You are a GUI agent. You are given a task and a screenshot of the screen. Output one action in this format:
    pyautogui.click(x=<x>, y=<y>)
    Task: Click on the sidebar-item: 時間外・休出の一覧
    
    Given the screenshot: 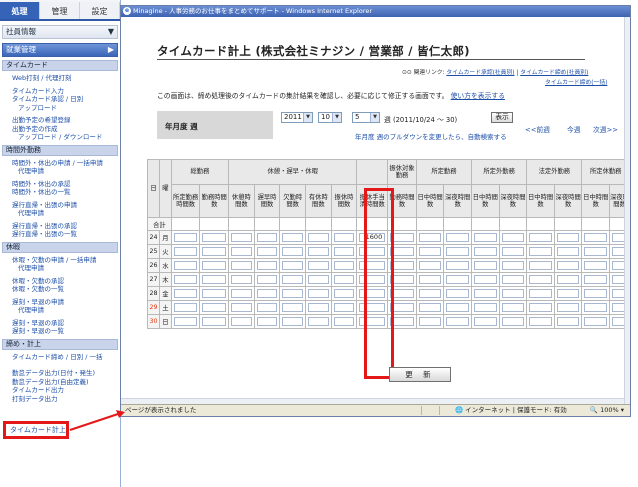 What is the action you would take?
    pyautogui.click(x=60, y=192)
    